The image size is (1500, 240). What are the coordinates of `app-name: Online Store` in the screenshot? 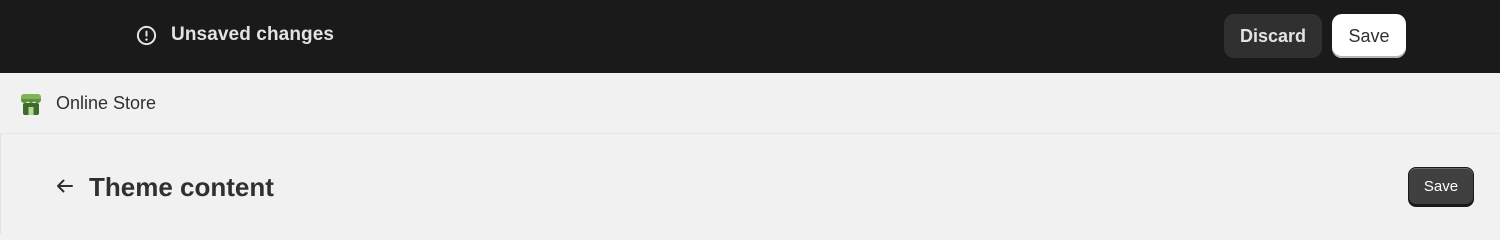 It's located at (106, 103).